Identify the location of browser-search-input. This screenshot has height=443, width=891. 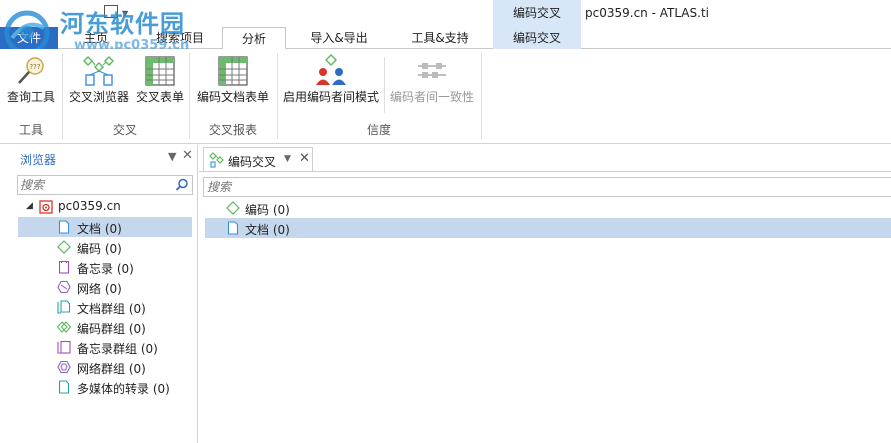
(95, 185).